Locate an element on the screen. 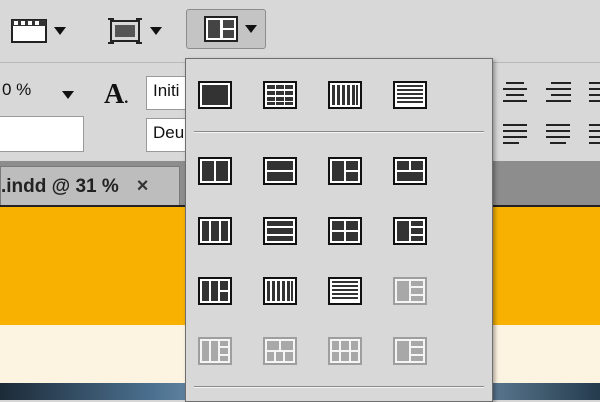  5-up-mixed-icon is located at coordinates (215, 291).